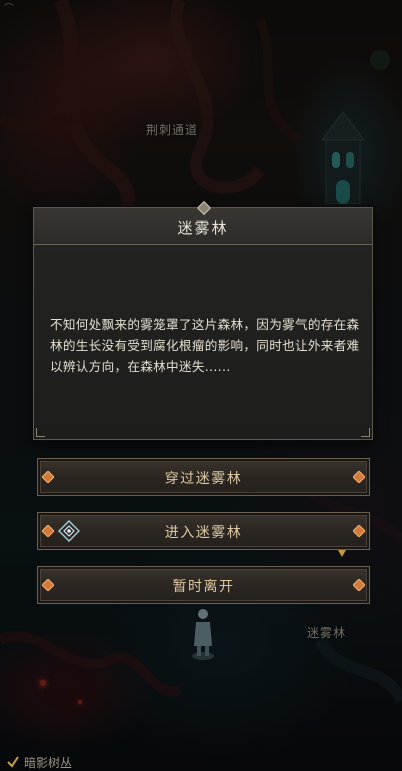 The image size is (402, 771). Describe the element at coordinates (13, 762) in the screenshot. I see `check-icon` at that location.